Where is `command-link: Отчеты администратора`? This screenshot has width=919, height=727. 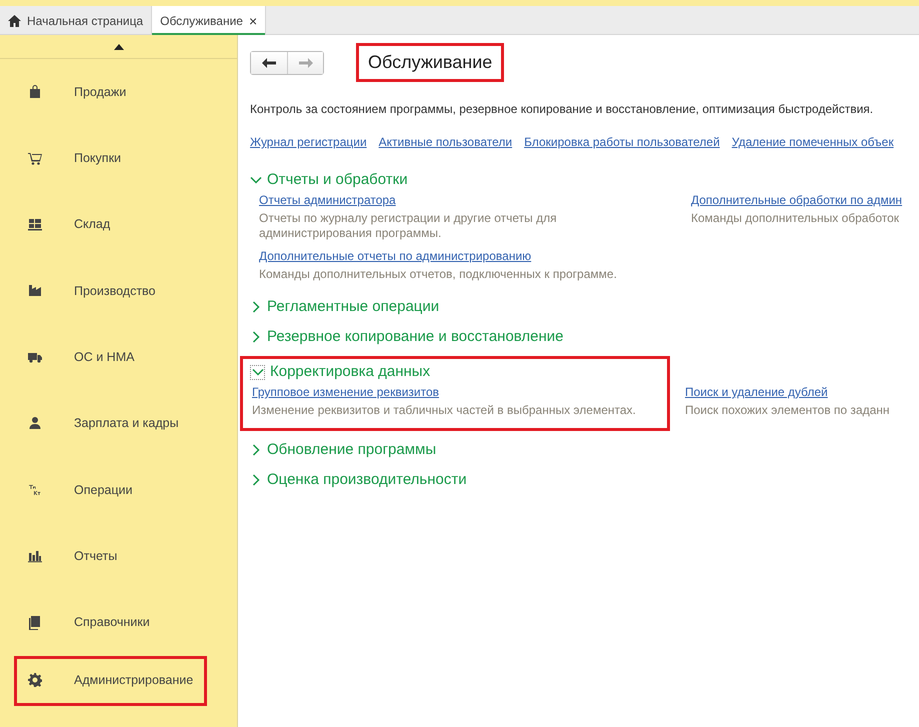 command-link: Отчеты администратора is located at coordinates (327, 200).